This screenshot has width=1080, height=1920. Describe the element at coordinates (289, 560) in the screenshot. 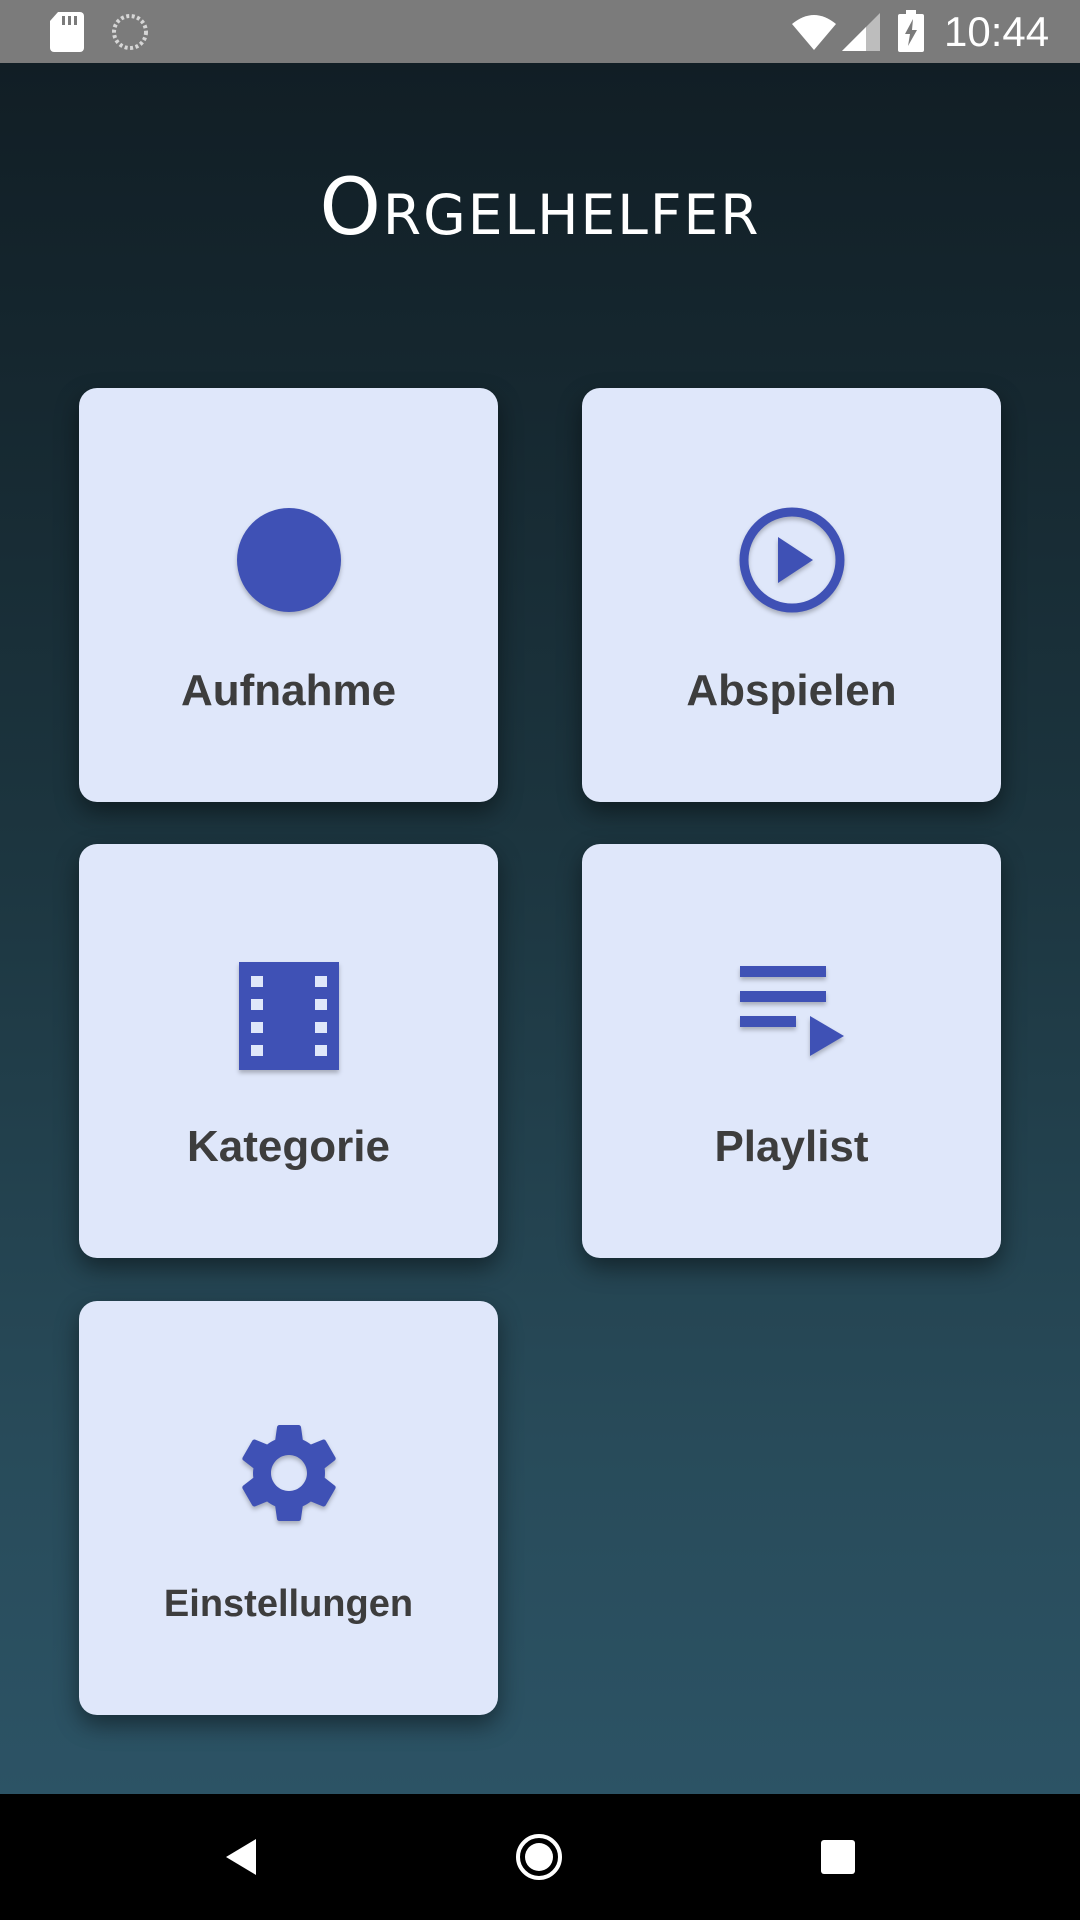

I see `record-icon` at that location.